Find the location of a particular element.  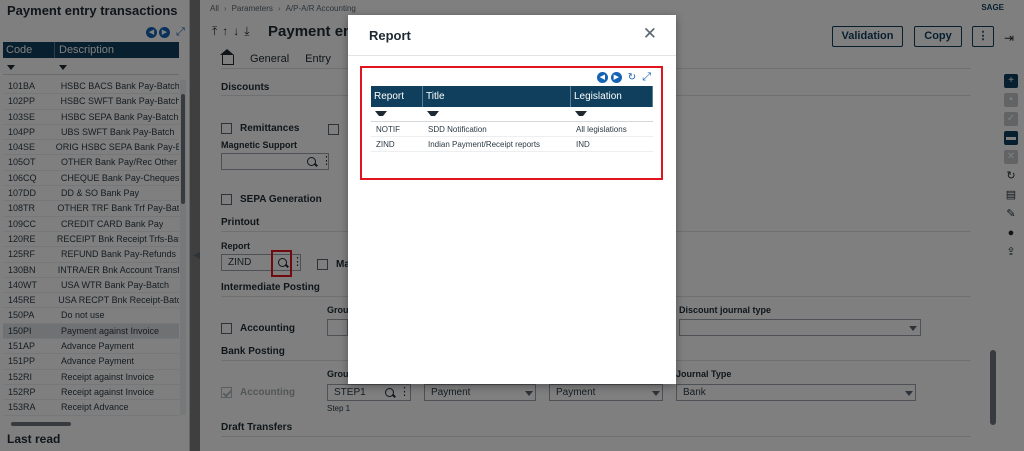

dialog-grid-toolbar: ◀ ▶ ↻ ⤢ is located at coordinates (623, 77).